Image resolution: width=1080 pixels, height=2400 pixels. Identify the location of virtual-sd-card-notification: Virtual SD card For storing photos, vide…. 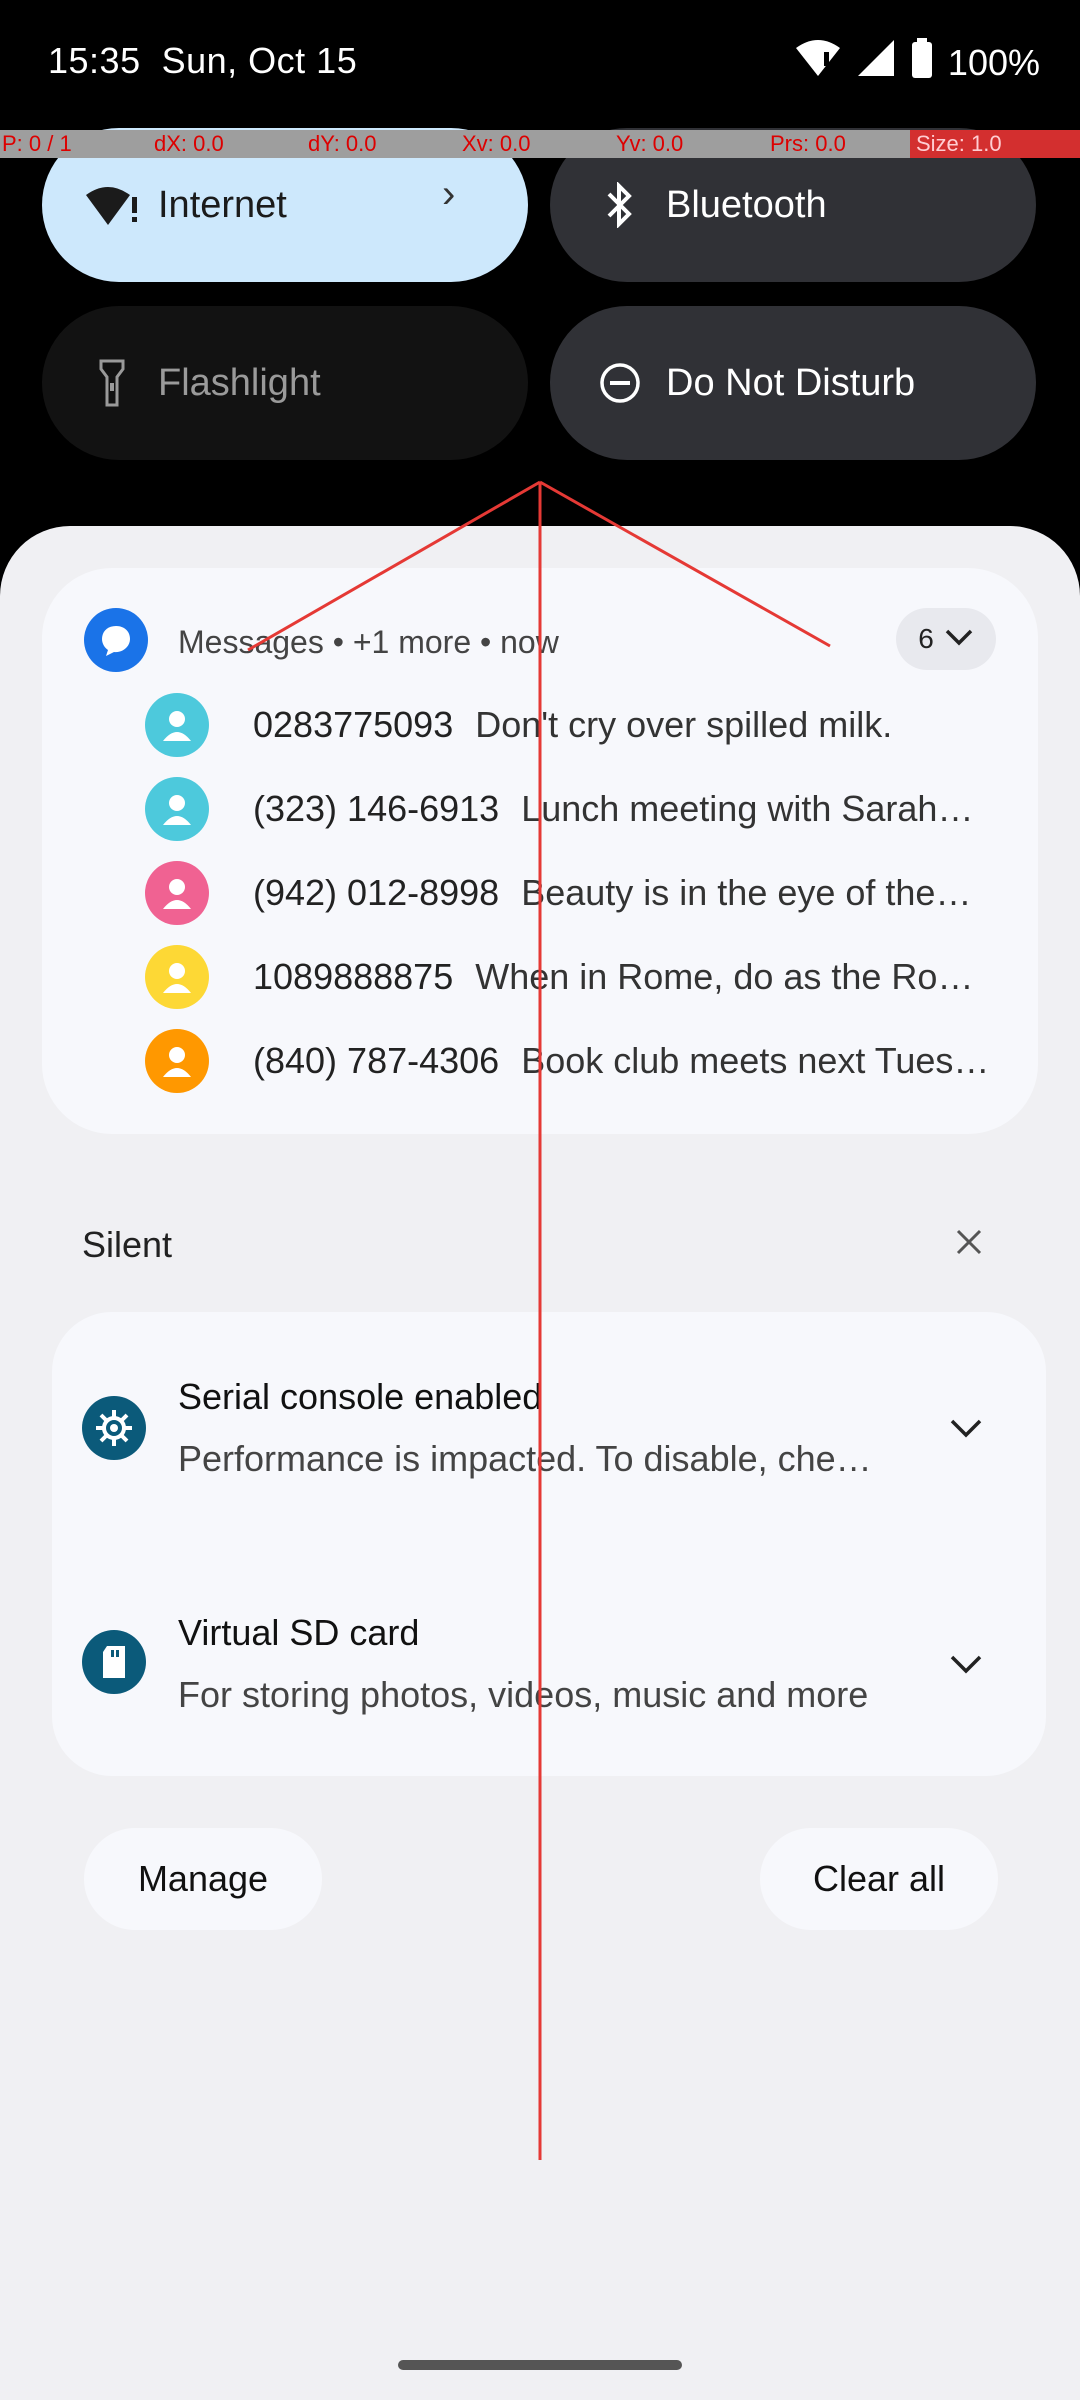
(549, 1669).